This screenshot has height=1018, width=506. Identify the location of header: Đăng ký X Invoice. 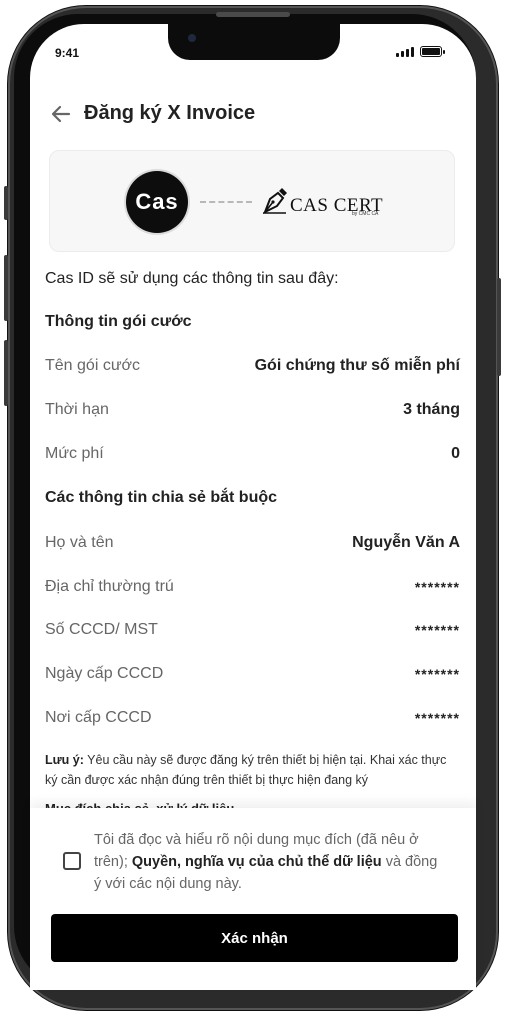
(152, 113).